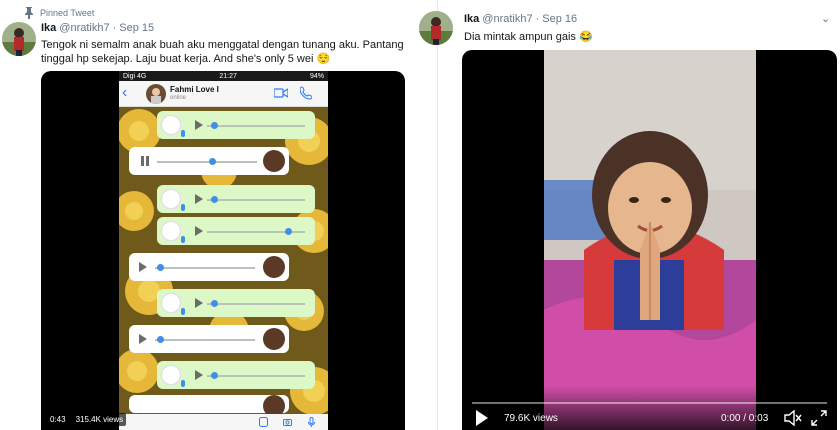  Describe the element at coordinates (819, 418) in the screenshot. I see `fullscreen-icon` at that location.